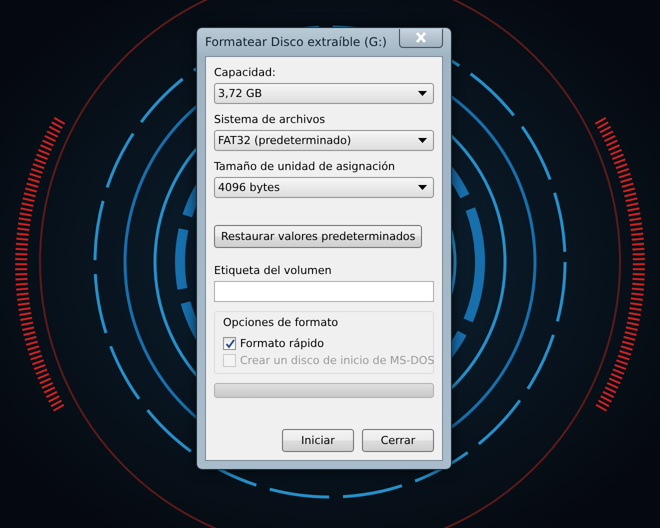 This screenshot has height=528, width=660. Describe the element at coordinates (245, 72) in the screenshot. I see `field-label: Capacidad:` at that location.